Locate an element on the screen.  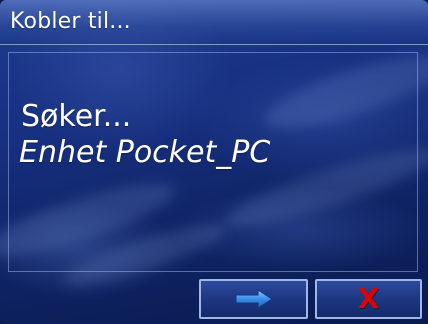
arrow-right-icon is located at coordinates (254, 299).